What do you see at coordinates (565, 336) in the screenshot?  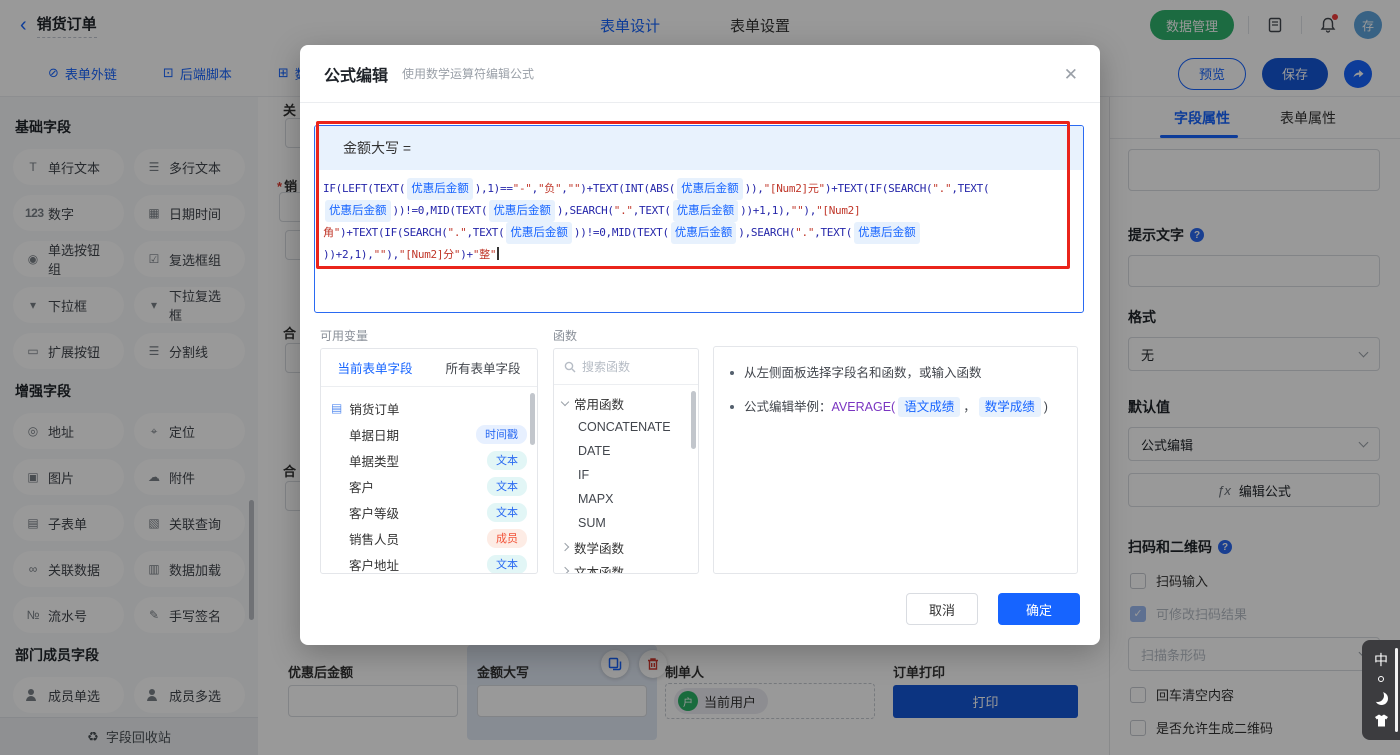 I see `functions-label: 函数` at bounding box center [565, 336].